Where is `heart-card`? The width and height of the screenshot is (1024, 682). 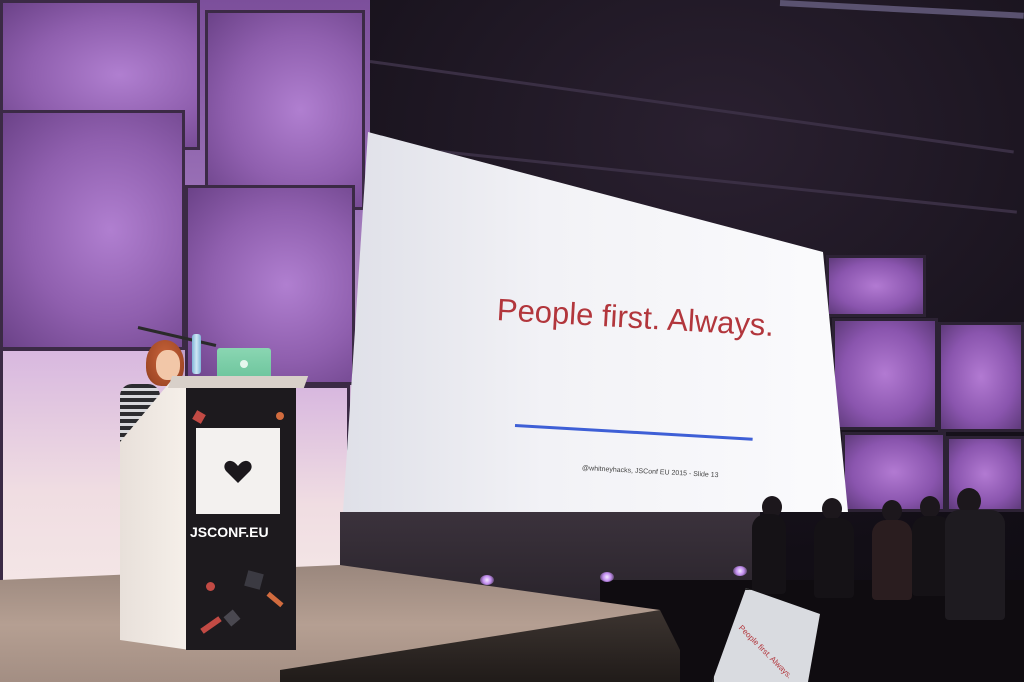 heart-card is located at coordinates (238, 471).